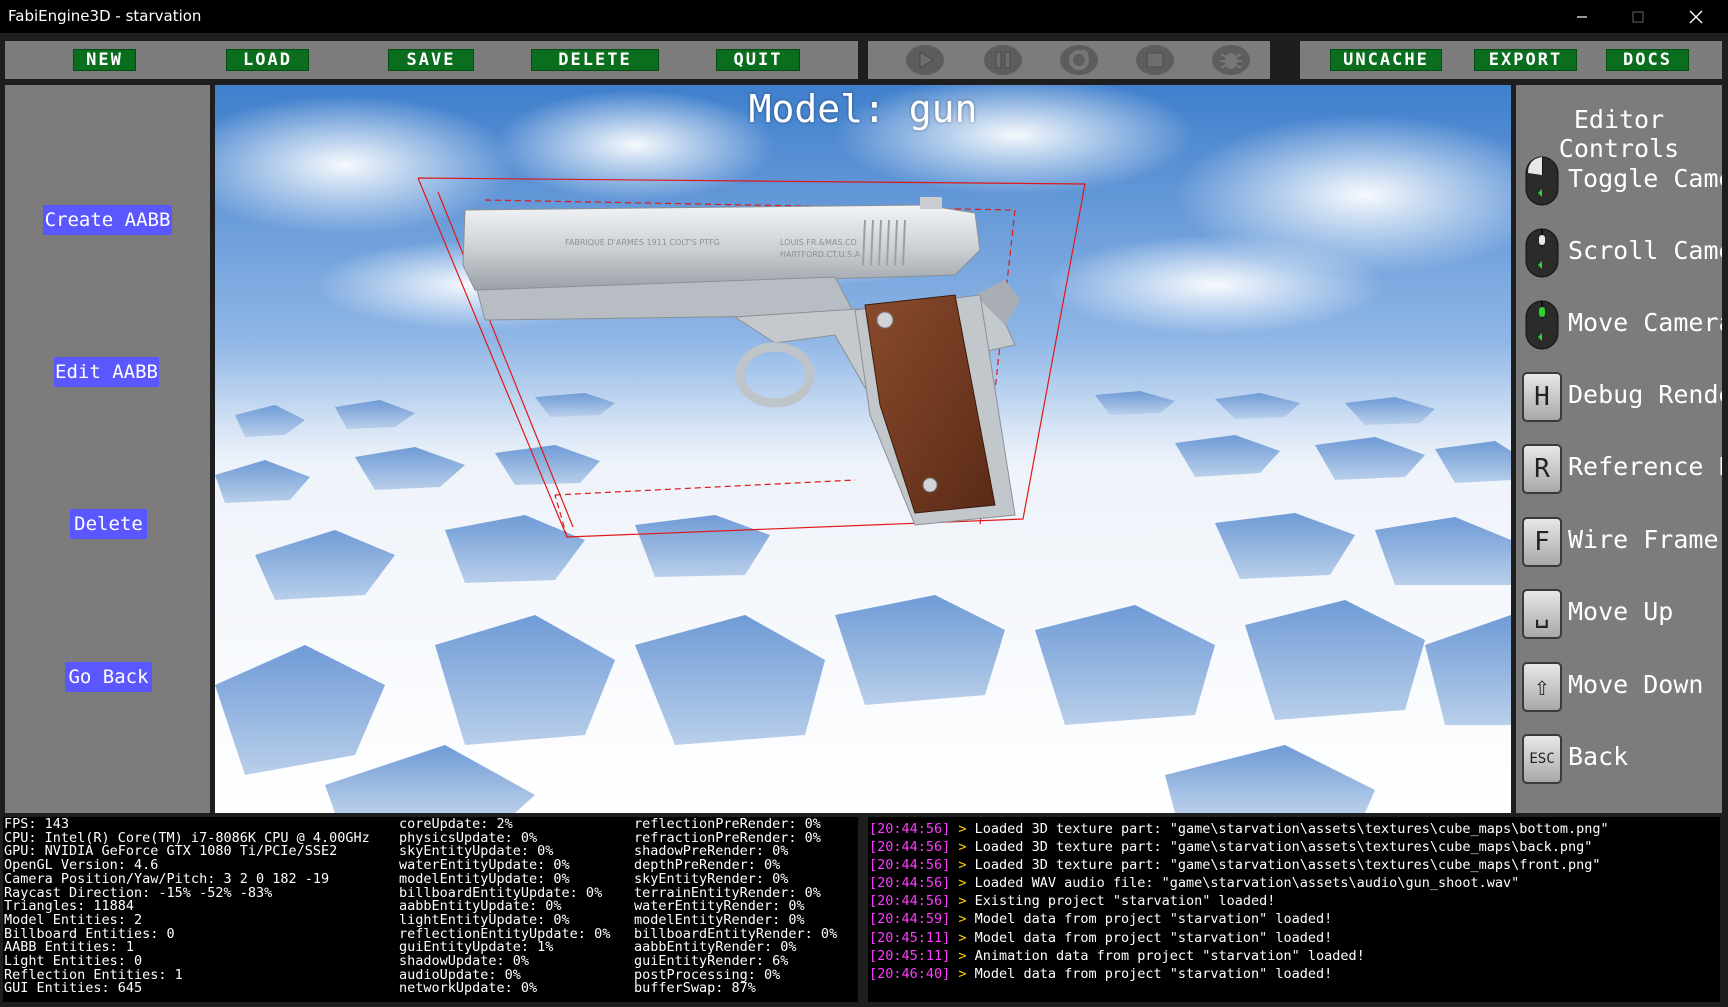  Describe the element at coordinates (1598, 756) in the screenshot. I see `control-label: Back` at that location.